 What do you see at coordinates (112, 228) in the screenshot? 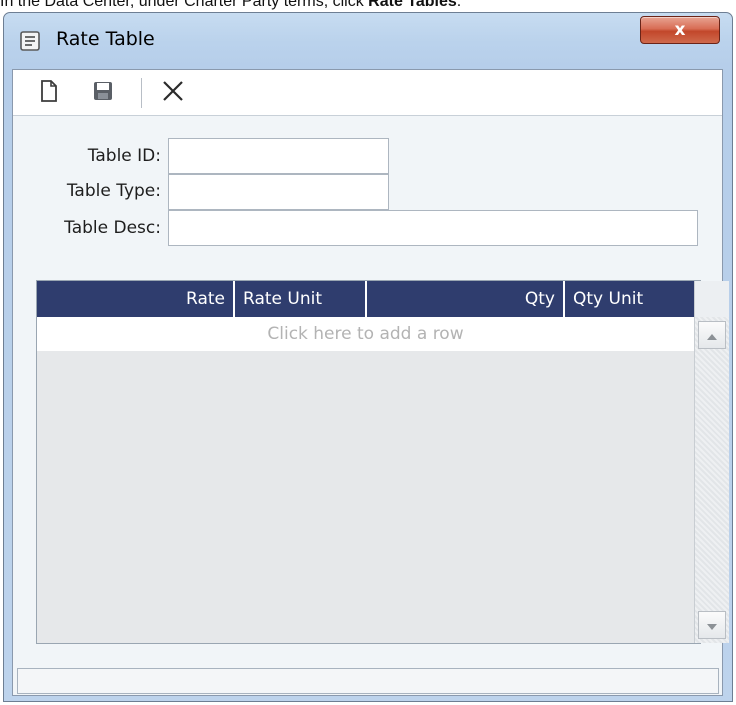
I see `table-desc-label: Table Desc:` at bounding box center [112, 228].